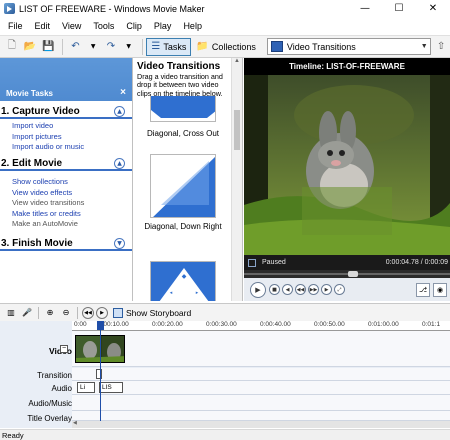  I want to click on fast-forward-icon: ▶▶, so click(313, 289).